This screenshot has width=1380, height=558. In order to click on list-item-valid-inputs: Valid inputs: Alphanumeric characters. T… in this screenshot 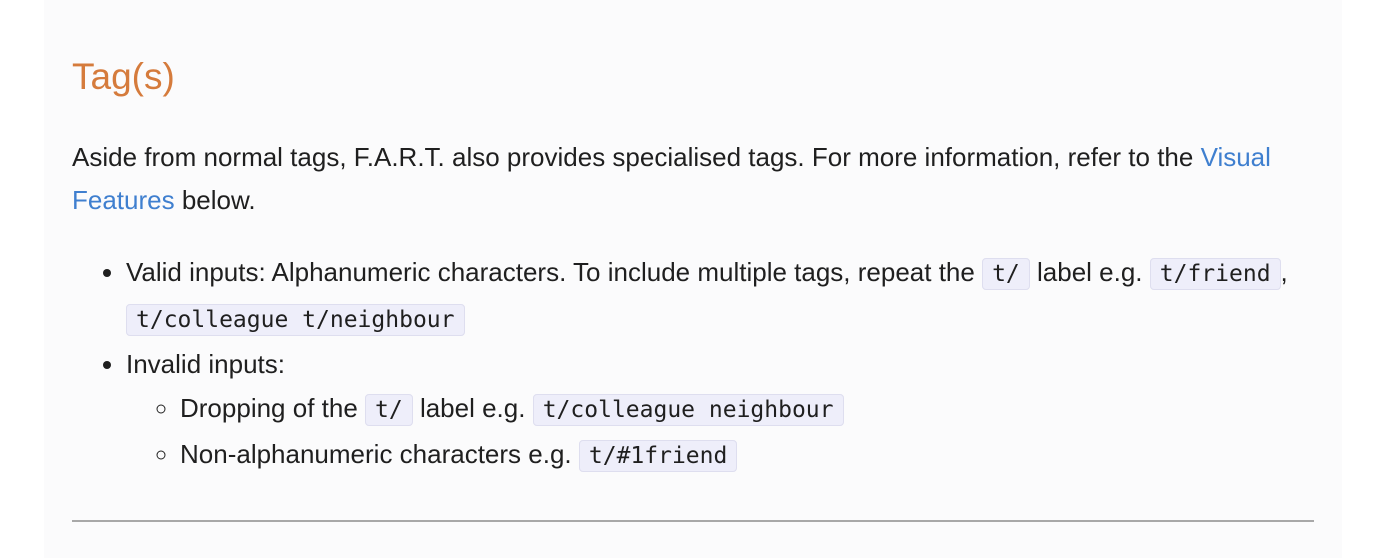, I will do `click(732, 296)`.